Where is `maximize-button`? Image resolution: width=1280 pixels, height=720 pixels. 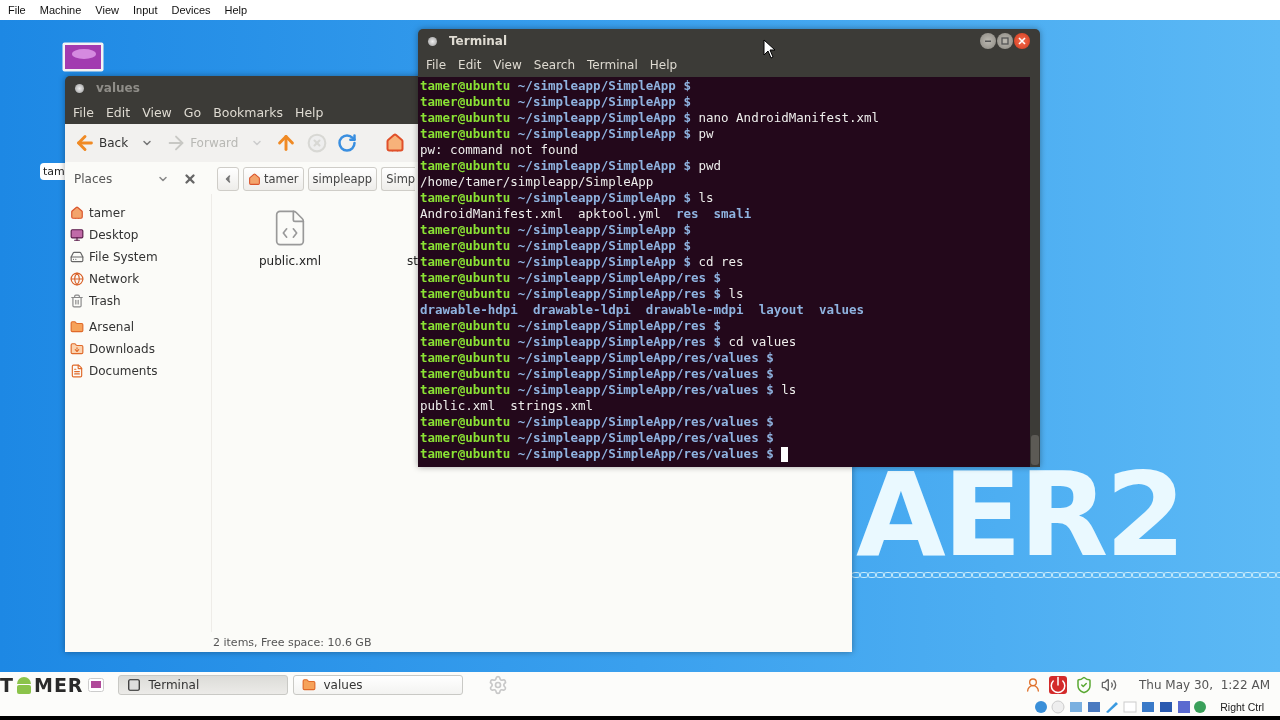 maximize-button is located at coordinates (1005, 41).